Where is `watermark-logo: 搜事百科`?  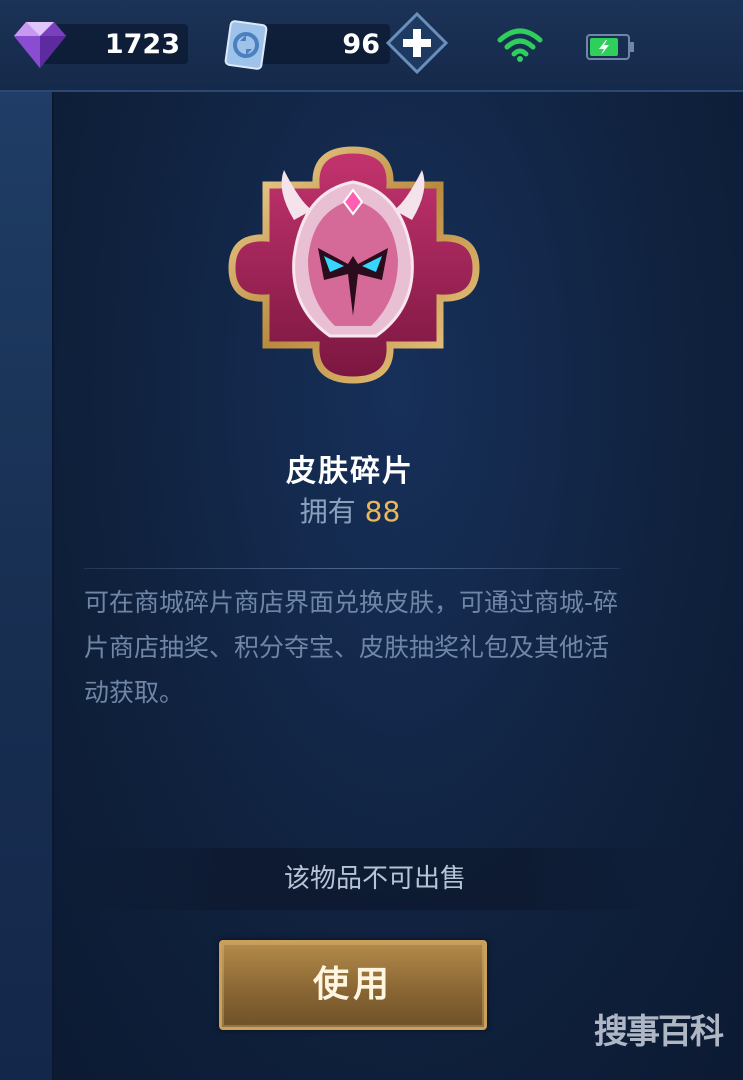 watermark-logo: 搜事百科 is located at coordinates (659, 1032).